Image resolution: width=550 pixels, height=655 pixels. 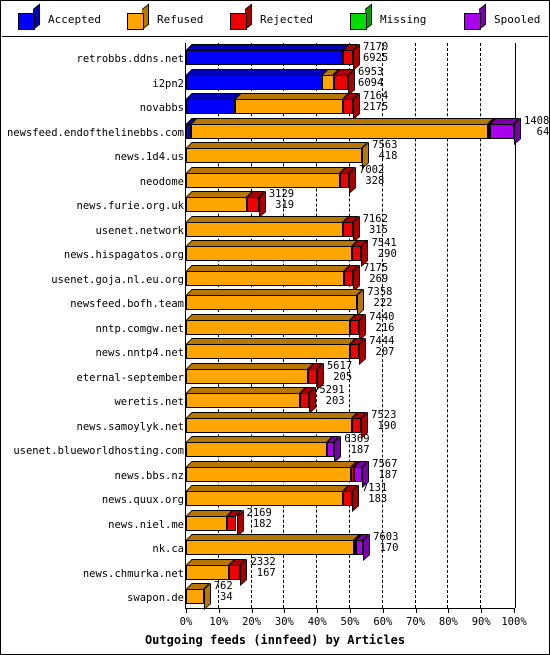 What do you see at coordinates (285, 205) in the screenshot?
I see `bar-value-secondary: 319` at bounding box center [285, 205].